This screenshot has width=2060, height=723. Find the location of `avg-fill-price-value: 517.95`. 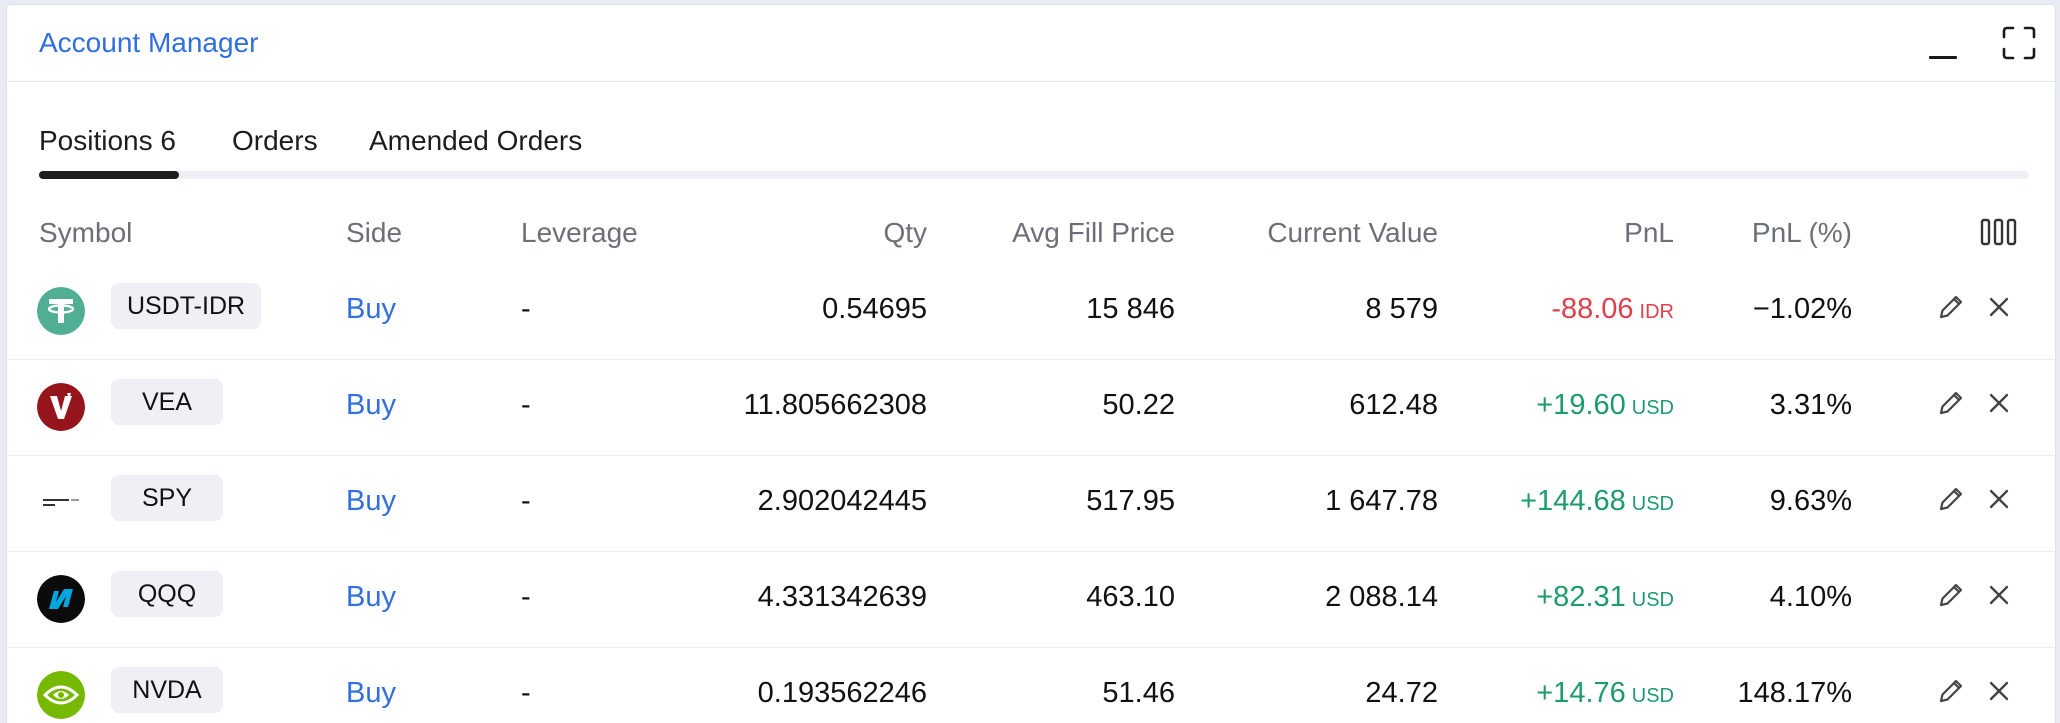

avg-fill-price-value: 517.95 is located at coordinates (1130, 501).